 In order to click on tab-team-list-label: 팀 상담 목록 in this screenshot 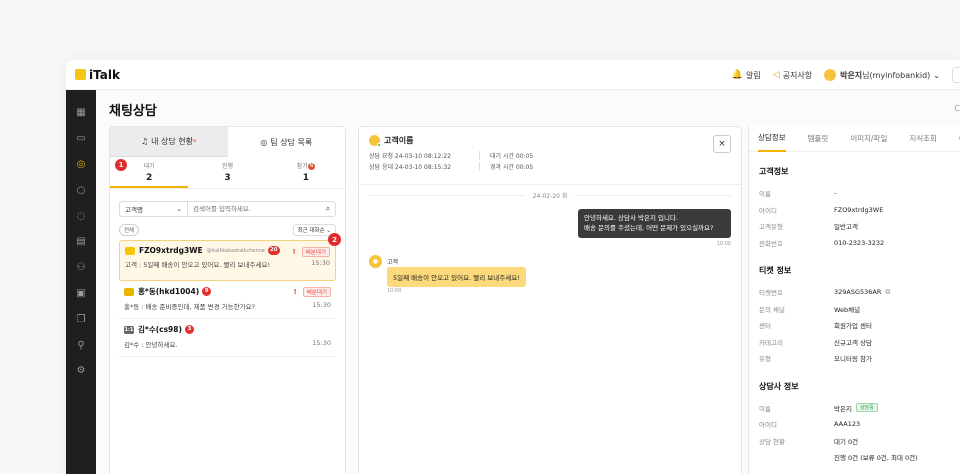, I will do `click(291, 142)`.